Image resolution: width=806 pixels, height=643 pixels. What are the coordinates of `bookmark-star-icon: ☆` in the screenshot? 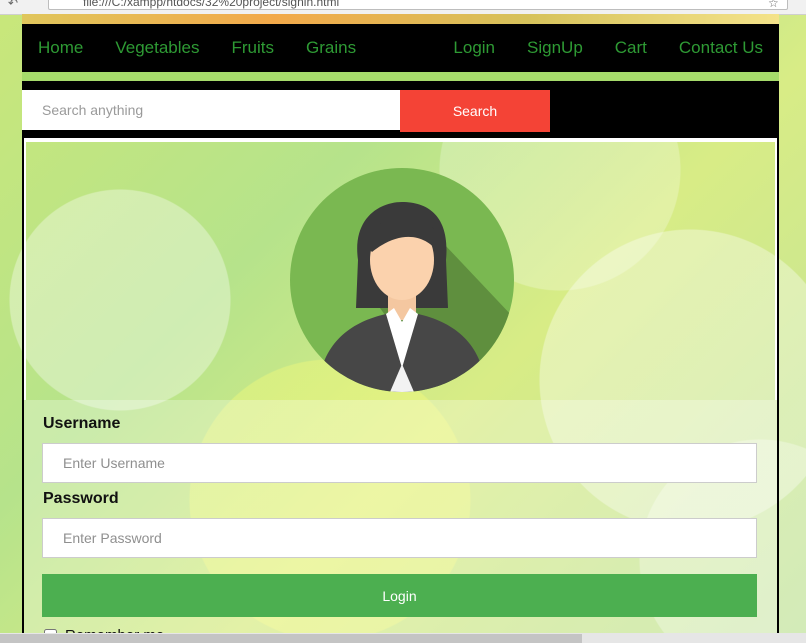 It's located at (773, 5).